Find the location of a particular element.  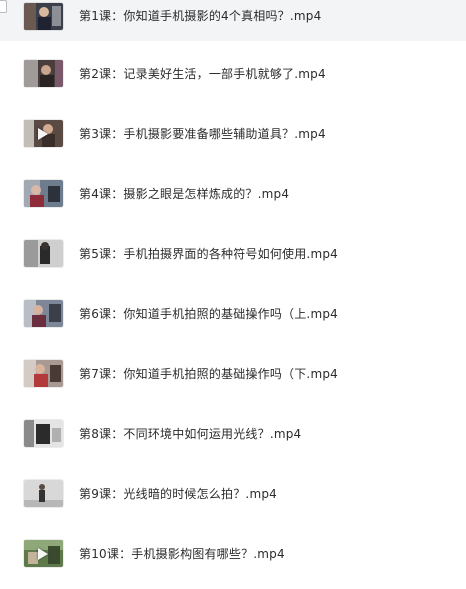

row-checkbox is located at coordinates (3, 6).